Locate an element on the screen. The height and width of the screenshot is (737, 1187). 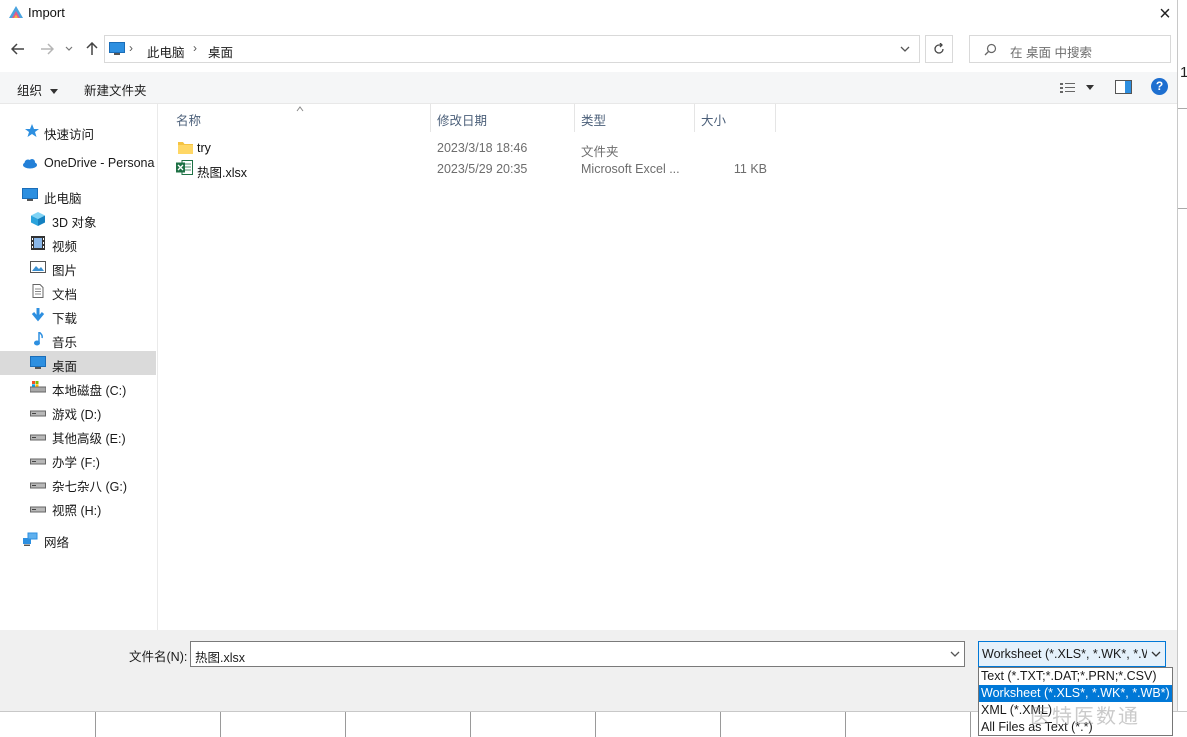
file-name: try is located at coordinates (204, 148).